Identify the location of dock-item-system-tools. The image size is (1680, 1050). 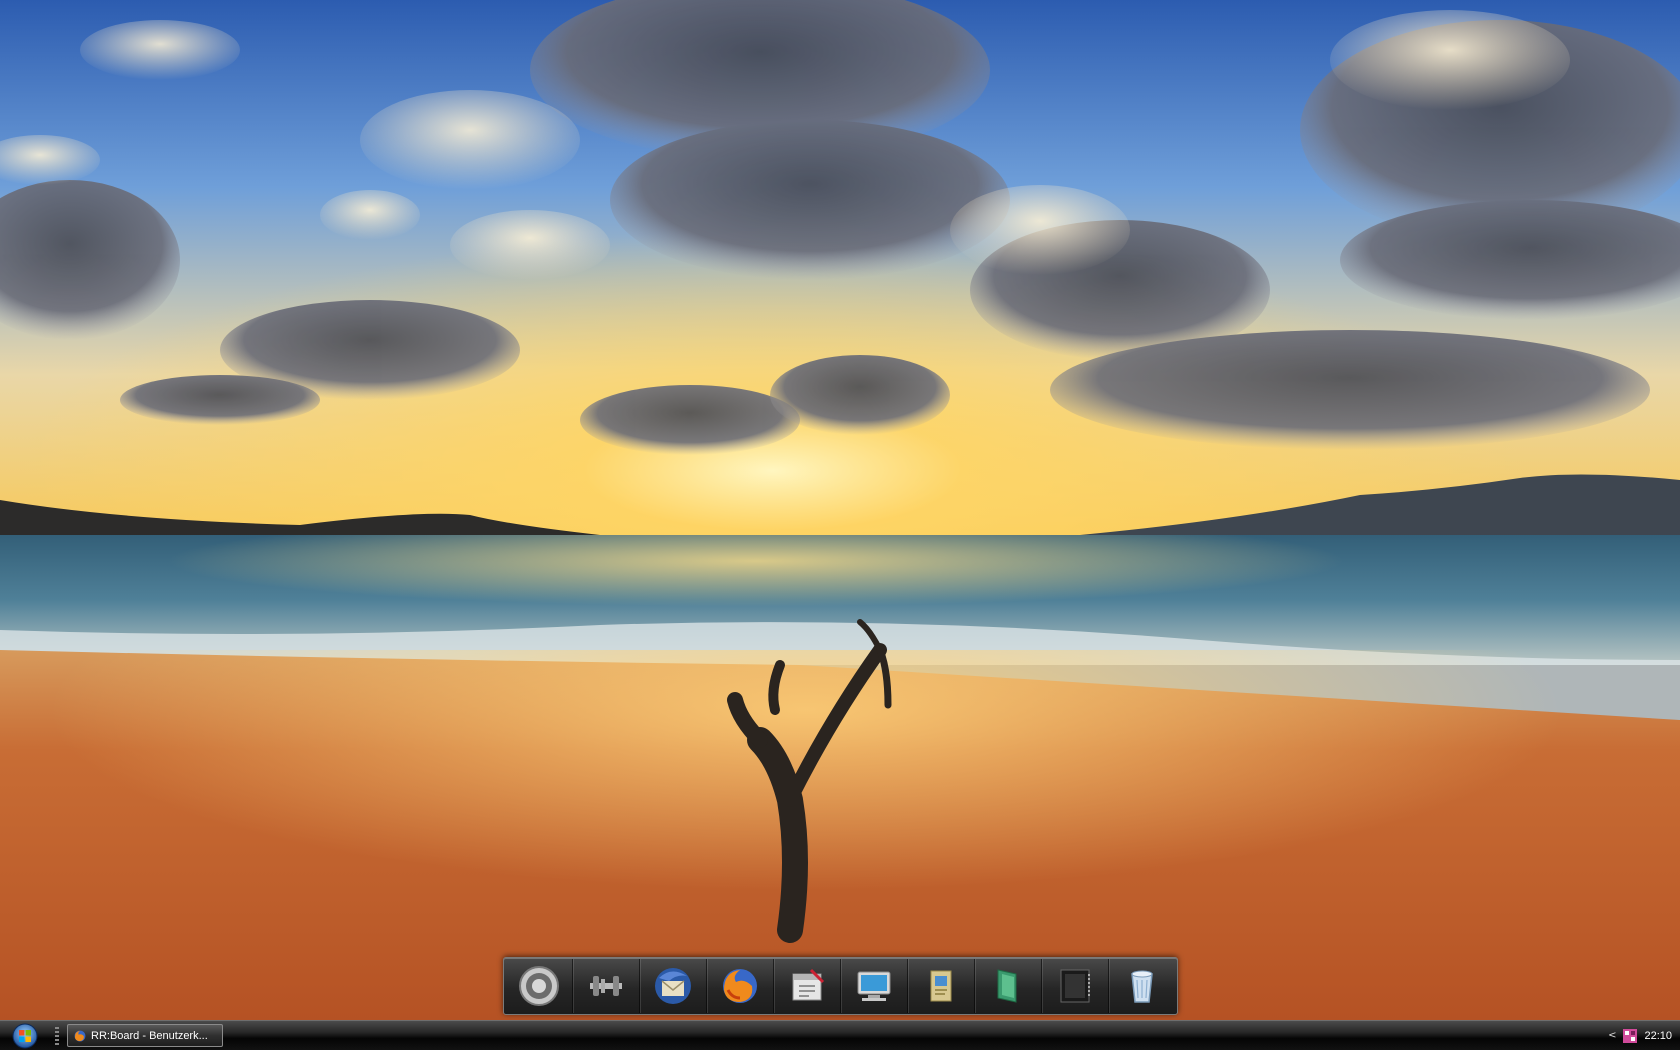
(606, 986).